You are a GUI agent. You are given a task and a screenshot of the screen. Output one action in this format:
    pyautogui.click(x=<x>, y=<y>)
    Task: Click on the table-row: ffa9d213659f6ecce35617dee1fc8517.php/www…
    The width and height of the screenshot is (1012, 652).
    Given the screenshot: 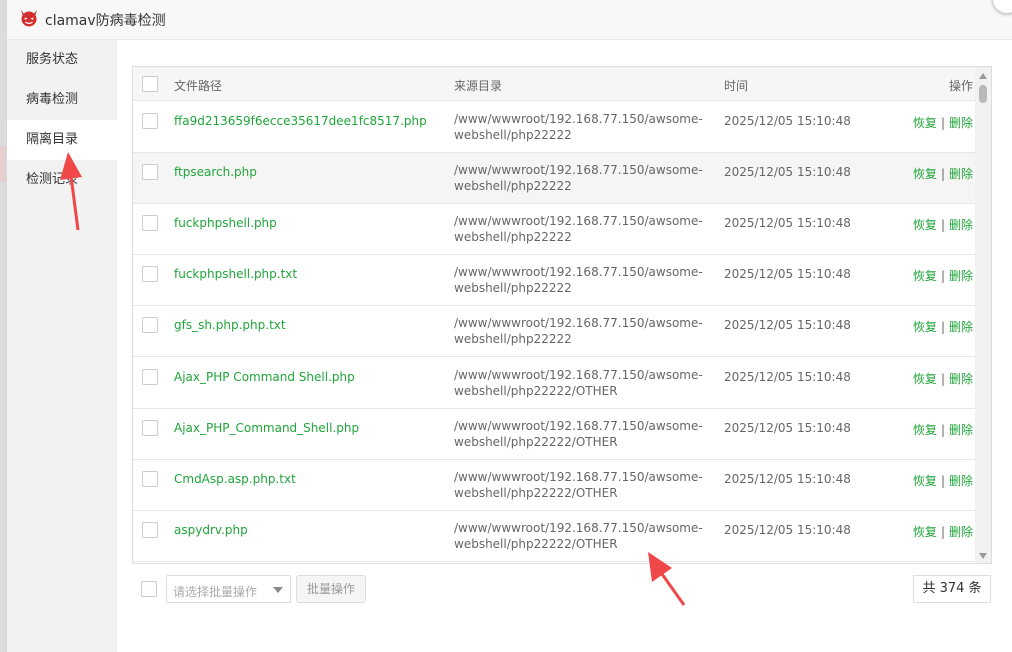 What is the action you would take?
    pyautogui.click(x=555, y=127)
    